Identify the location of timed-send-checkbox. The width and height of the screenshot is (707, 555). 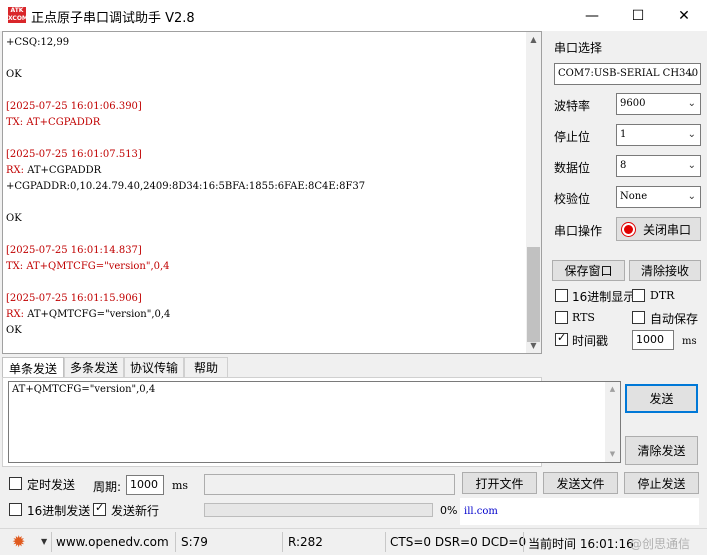
(15, 483).